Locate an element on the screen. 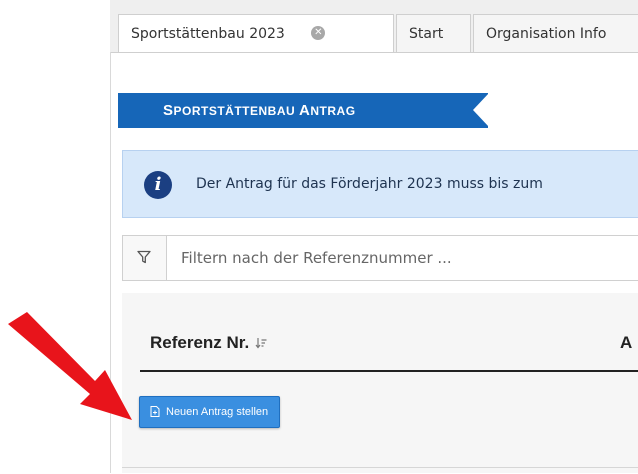 The height and width of the screenshot is (474, 638). new-document-icon is located at coordinates (155, 411).